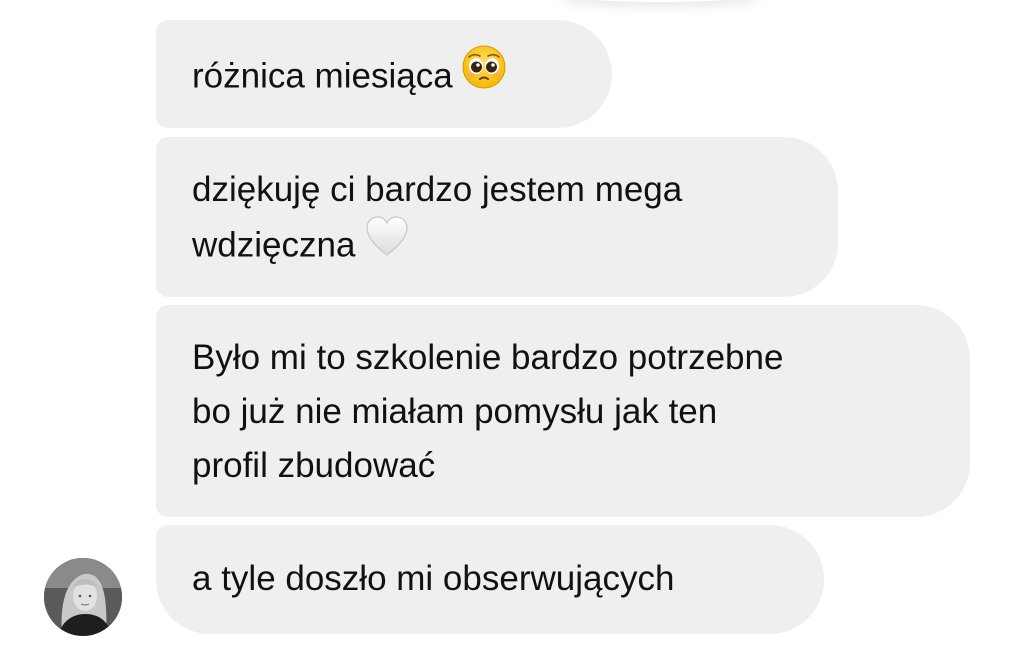 The width and height of the screenshot is (1024, 648). What do you see at coordinates (433, 578) in the screenshot?
I see `message-text-line: a tyle doszło mi obserwujących` at bounding box center [433, 578].